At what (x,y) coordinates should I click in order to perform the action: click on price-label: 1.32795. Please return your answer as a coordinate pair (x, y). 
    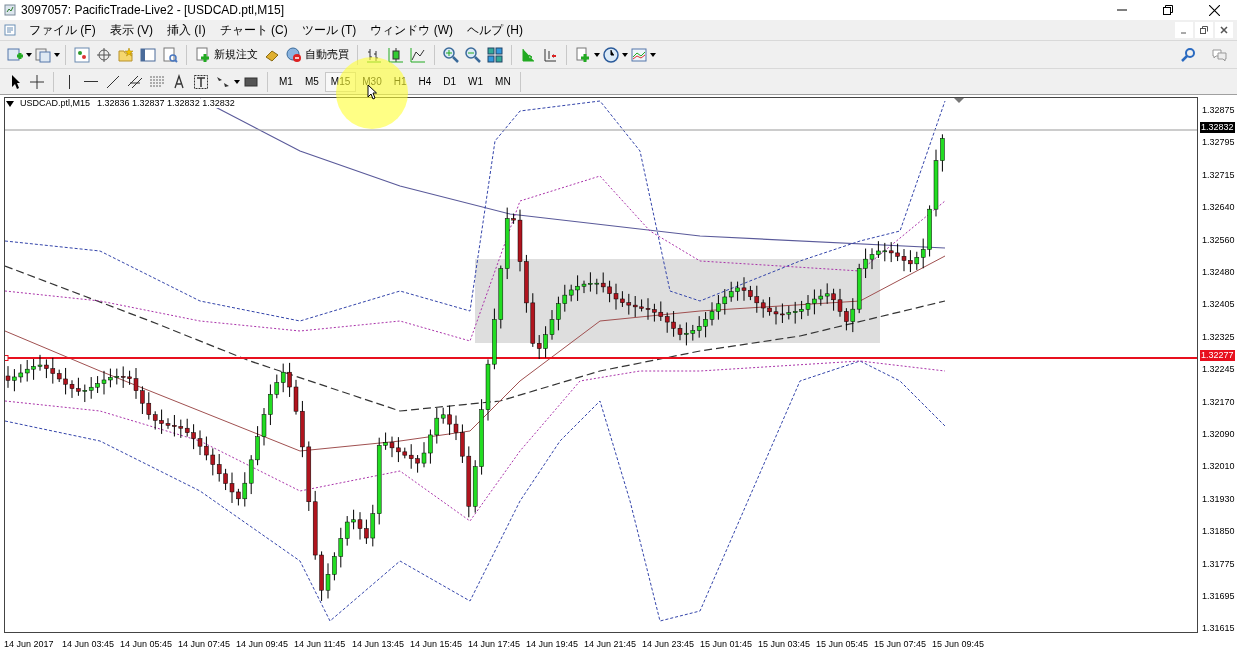
    Looking at the image, I should click on (1218, 143).